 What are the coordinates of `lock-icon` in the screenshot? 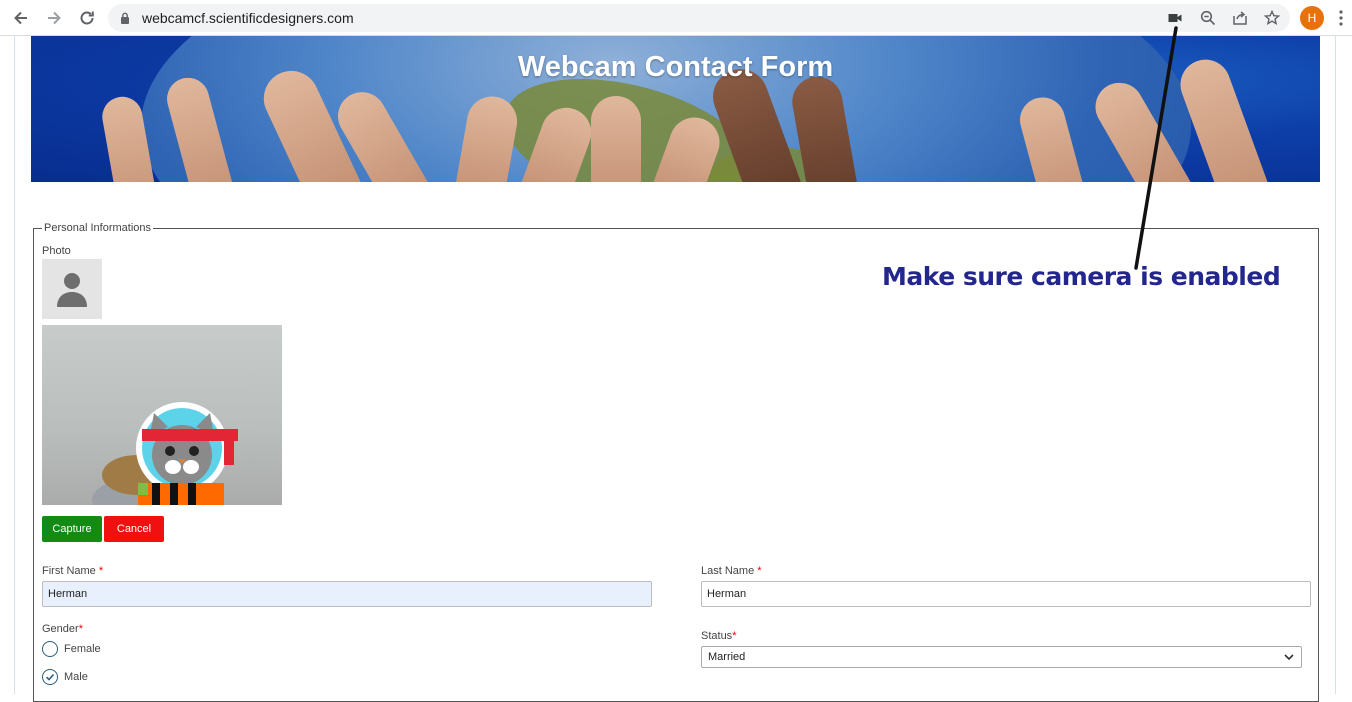 It's located at (125, 18).